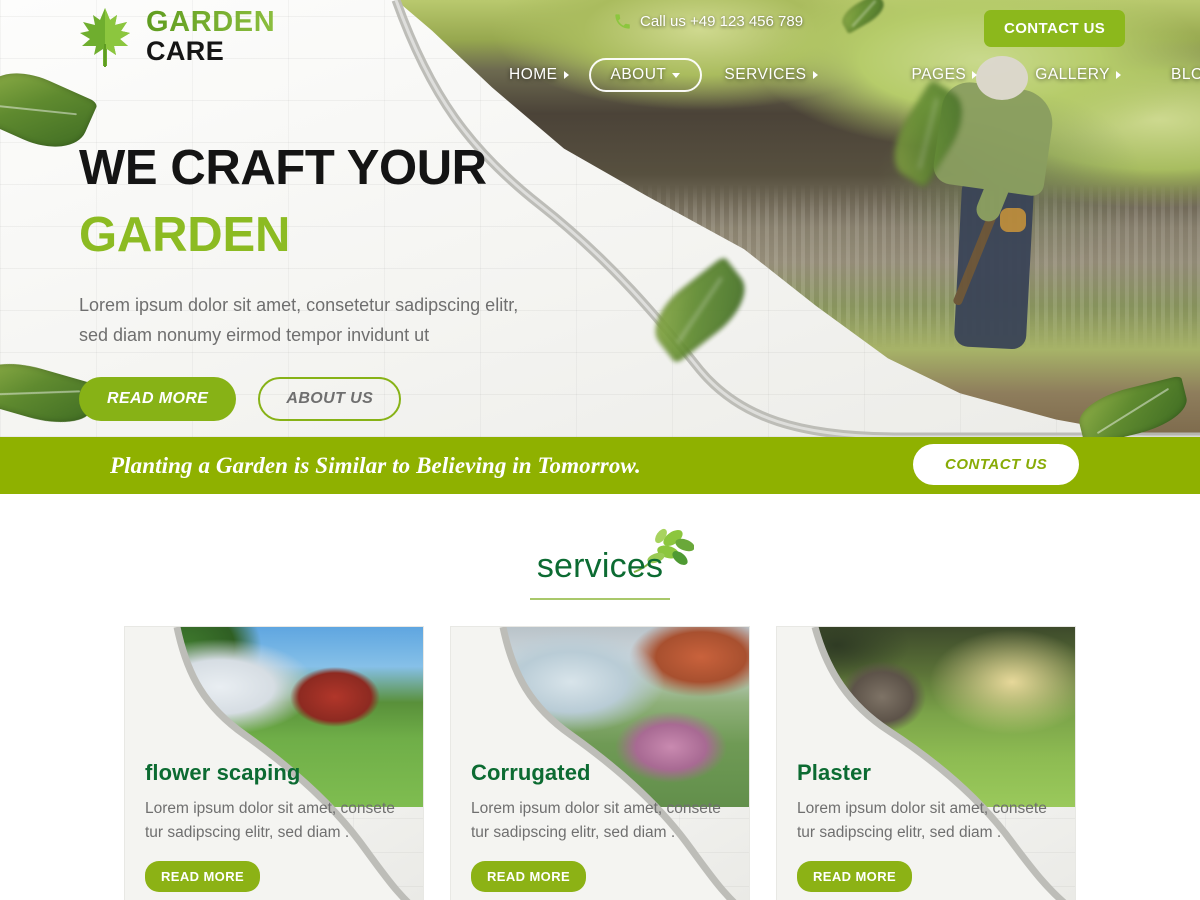  What do you see at coordinates (533, 74) in the screenshot?
I see `nav-item-label: HOME` at bounding box center [533, 74].